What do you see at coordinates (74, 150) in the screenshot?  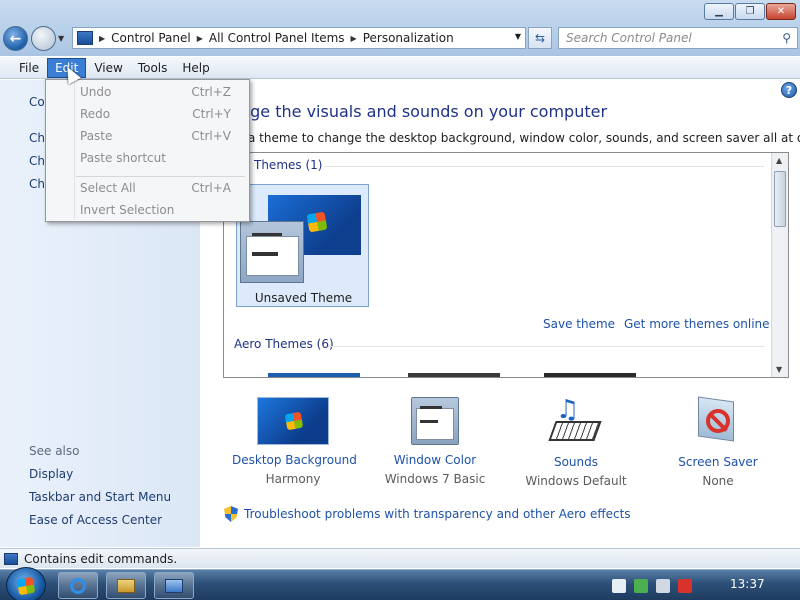 I see `menu-gutter` at bounding box center [74, 150].